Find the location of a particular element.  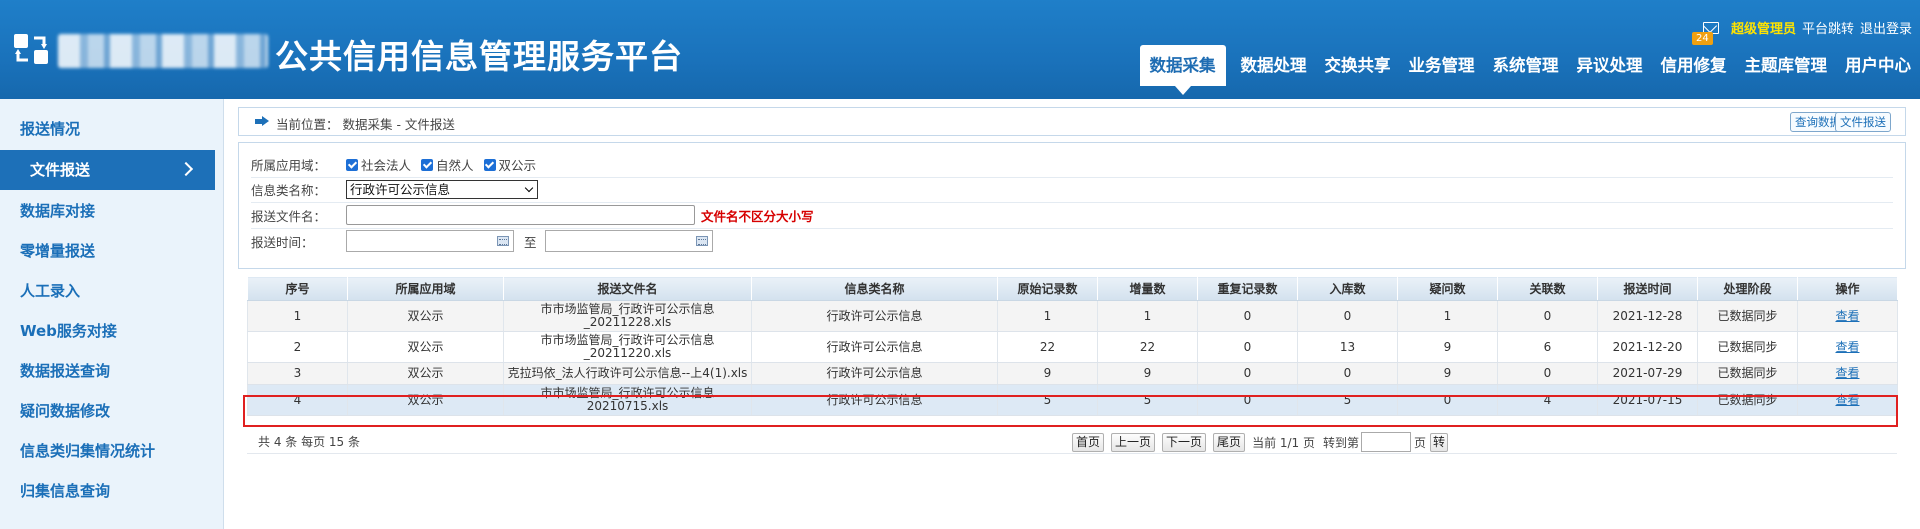

table-cell: 市市场监管局_行政许可公示信息 20210715.xls is located at coordinates (627, 400).